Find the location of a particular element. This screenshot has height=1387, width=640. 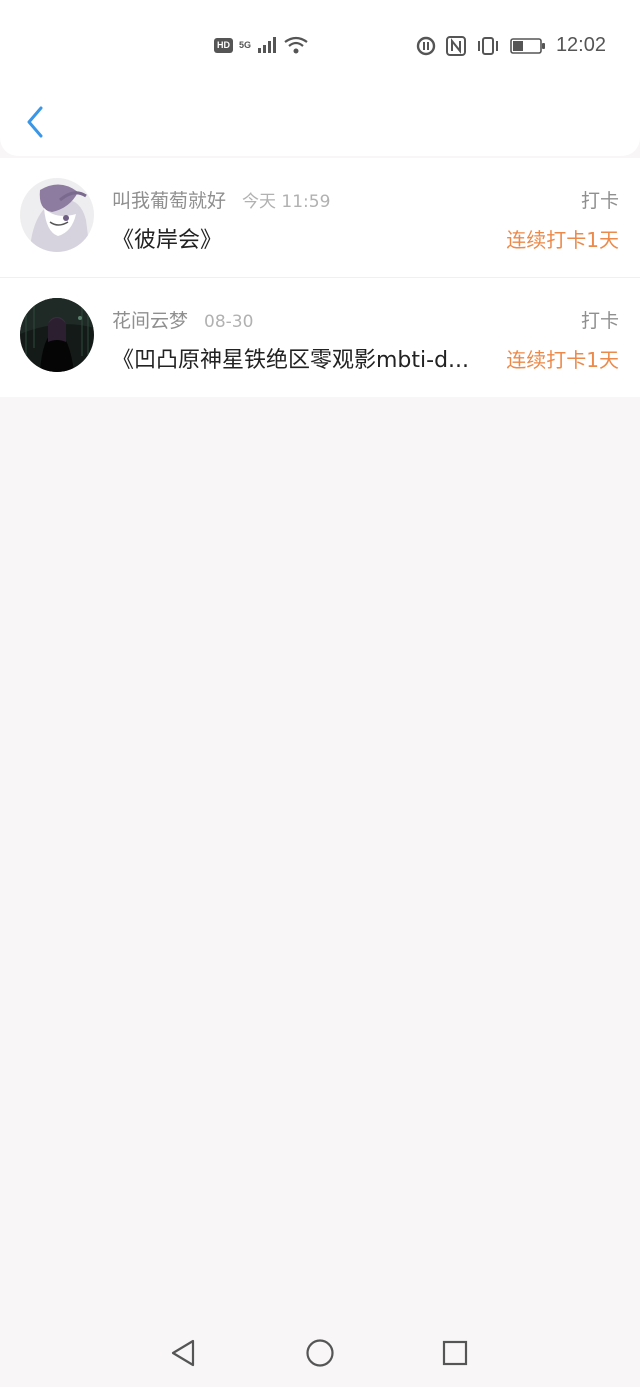

top-area: HD 5G 12:02 is located at coordinates (320, 78).